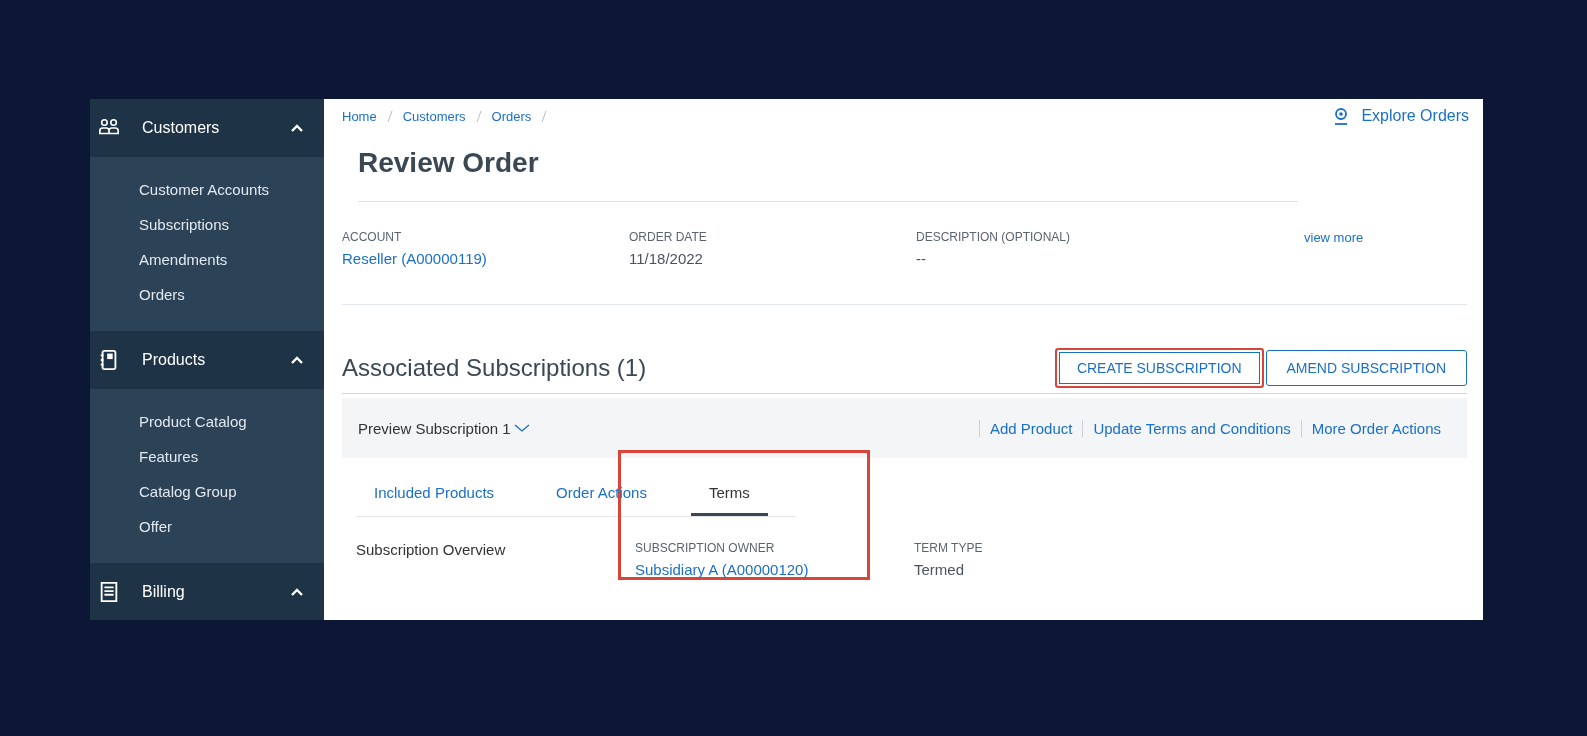  What do you see at coordinates (729, 494) in the screenshot?
I see `tab: Terms` at bounding box center [729, 494].